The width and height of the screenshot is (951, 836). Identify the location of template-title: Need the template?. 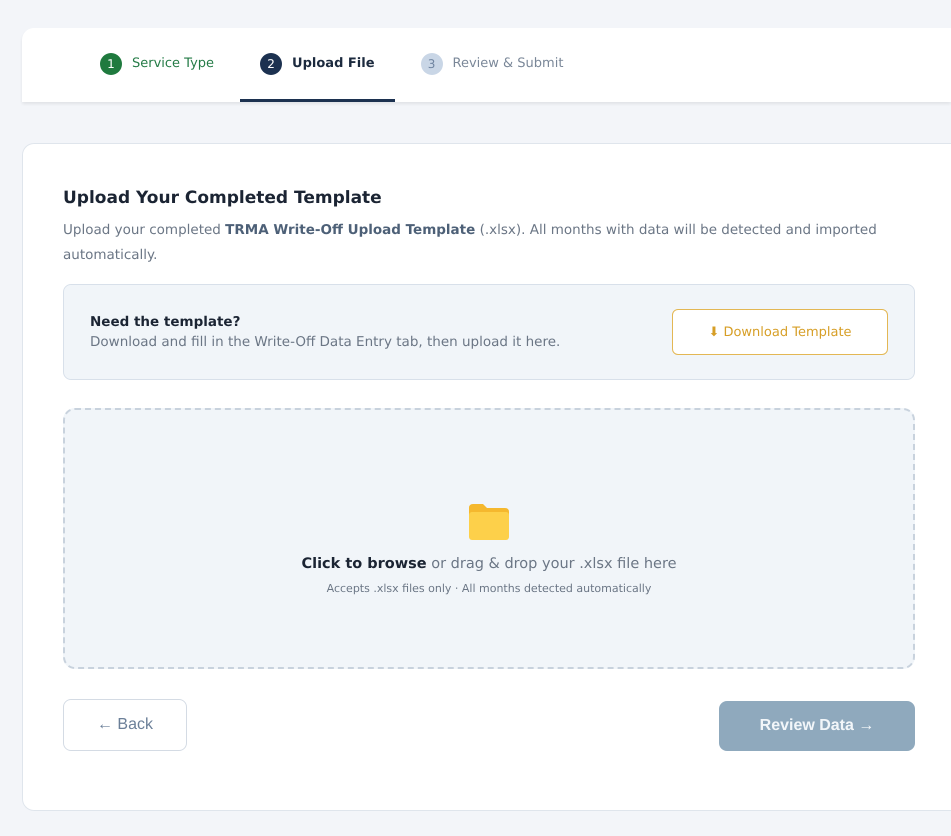
(166, 322).